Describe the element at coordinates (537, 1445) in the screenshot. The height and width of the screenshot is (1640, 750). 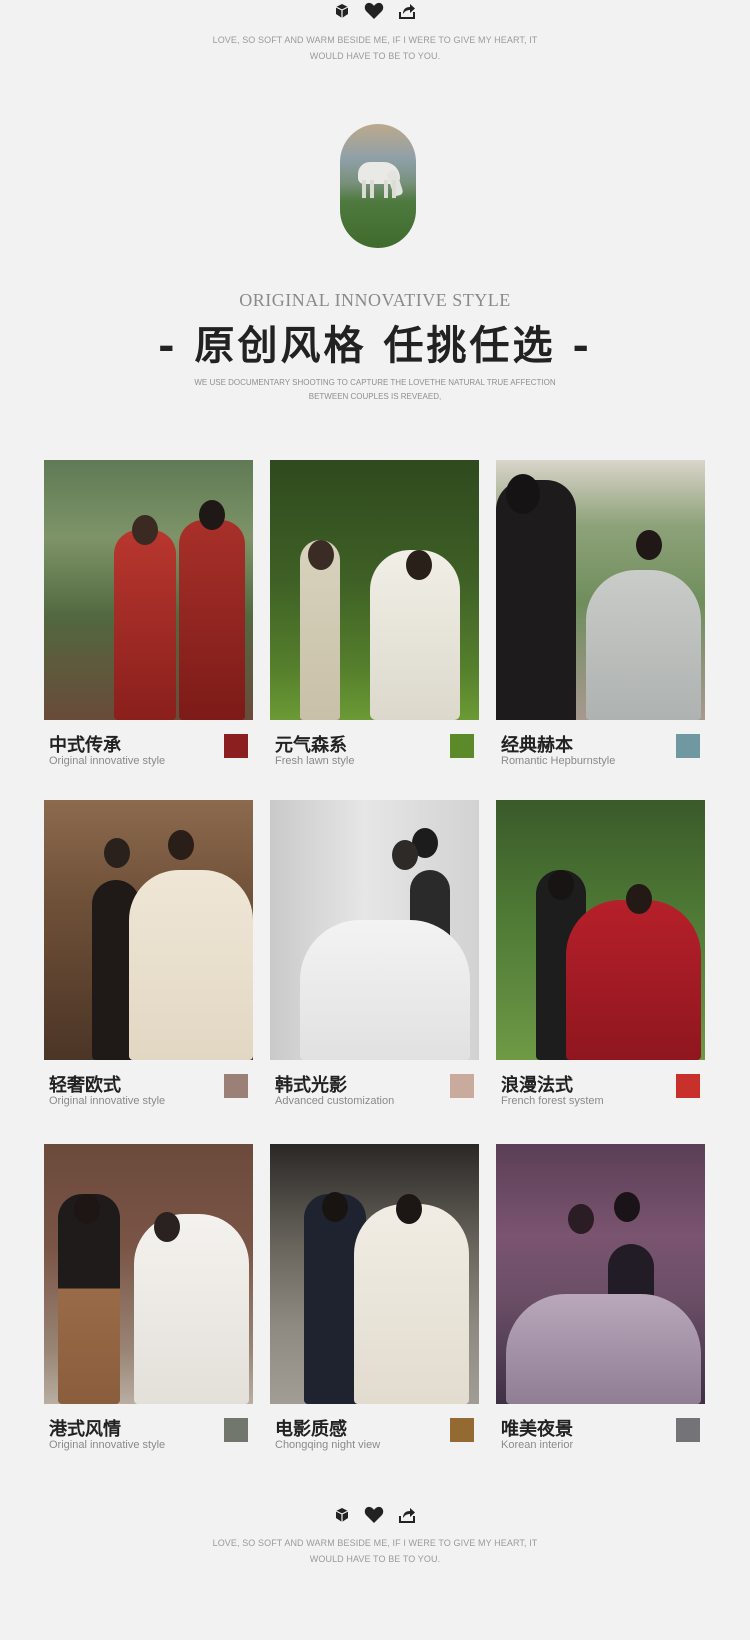
I see `style-subtitle: Korean interior` at that location.